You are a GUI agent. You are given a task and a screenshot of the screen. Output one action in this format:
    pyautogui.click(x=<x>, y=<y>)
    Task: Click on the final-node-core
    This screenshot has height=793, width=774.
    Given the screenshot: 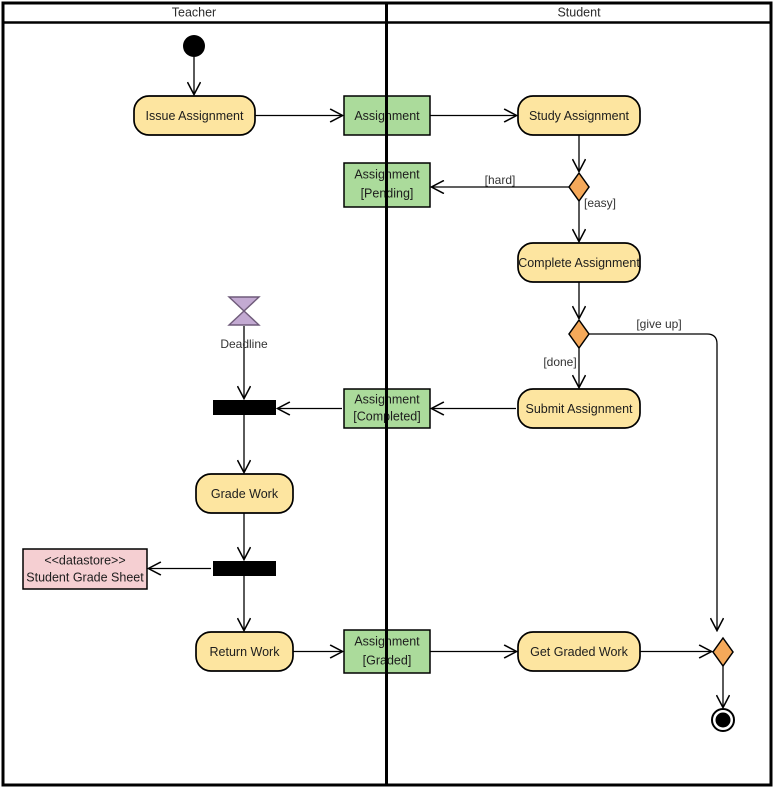 What is the action you would take?
    pyautogui.click(x=723, y=720)
    